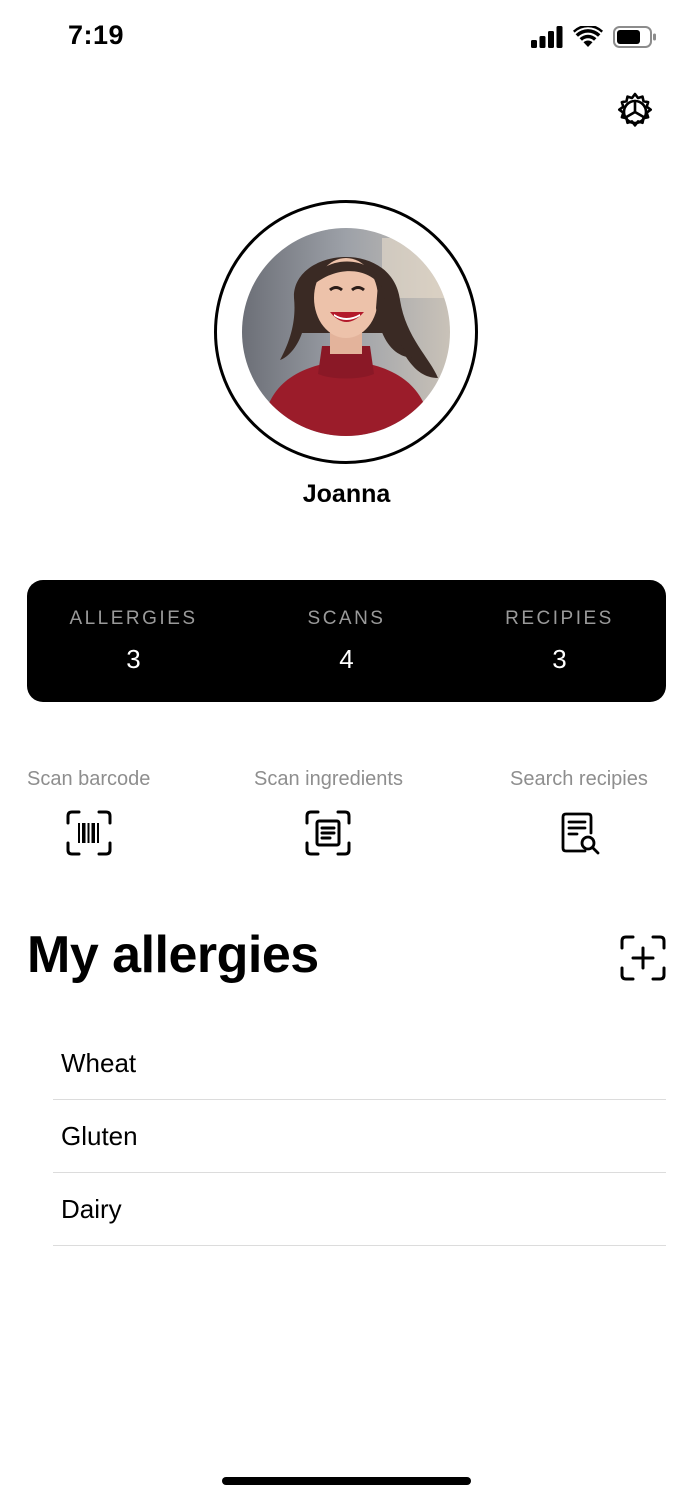  I want to click on allergy-item-dairy: Dairy, so click(359, 1209).